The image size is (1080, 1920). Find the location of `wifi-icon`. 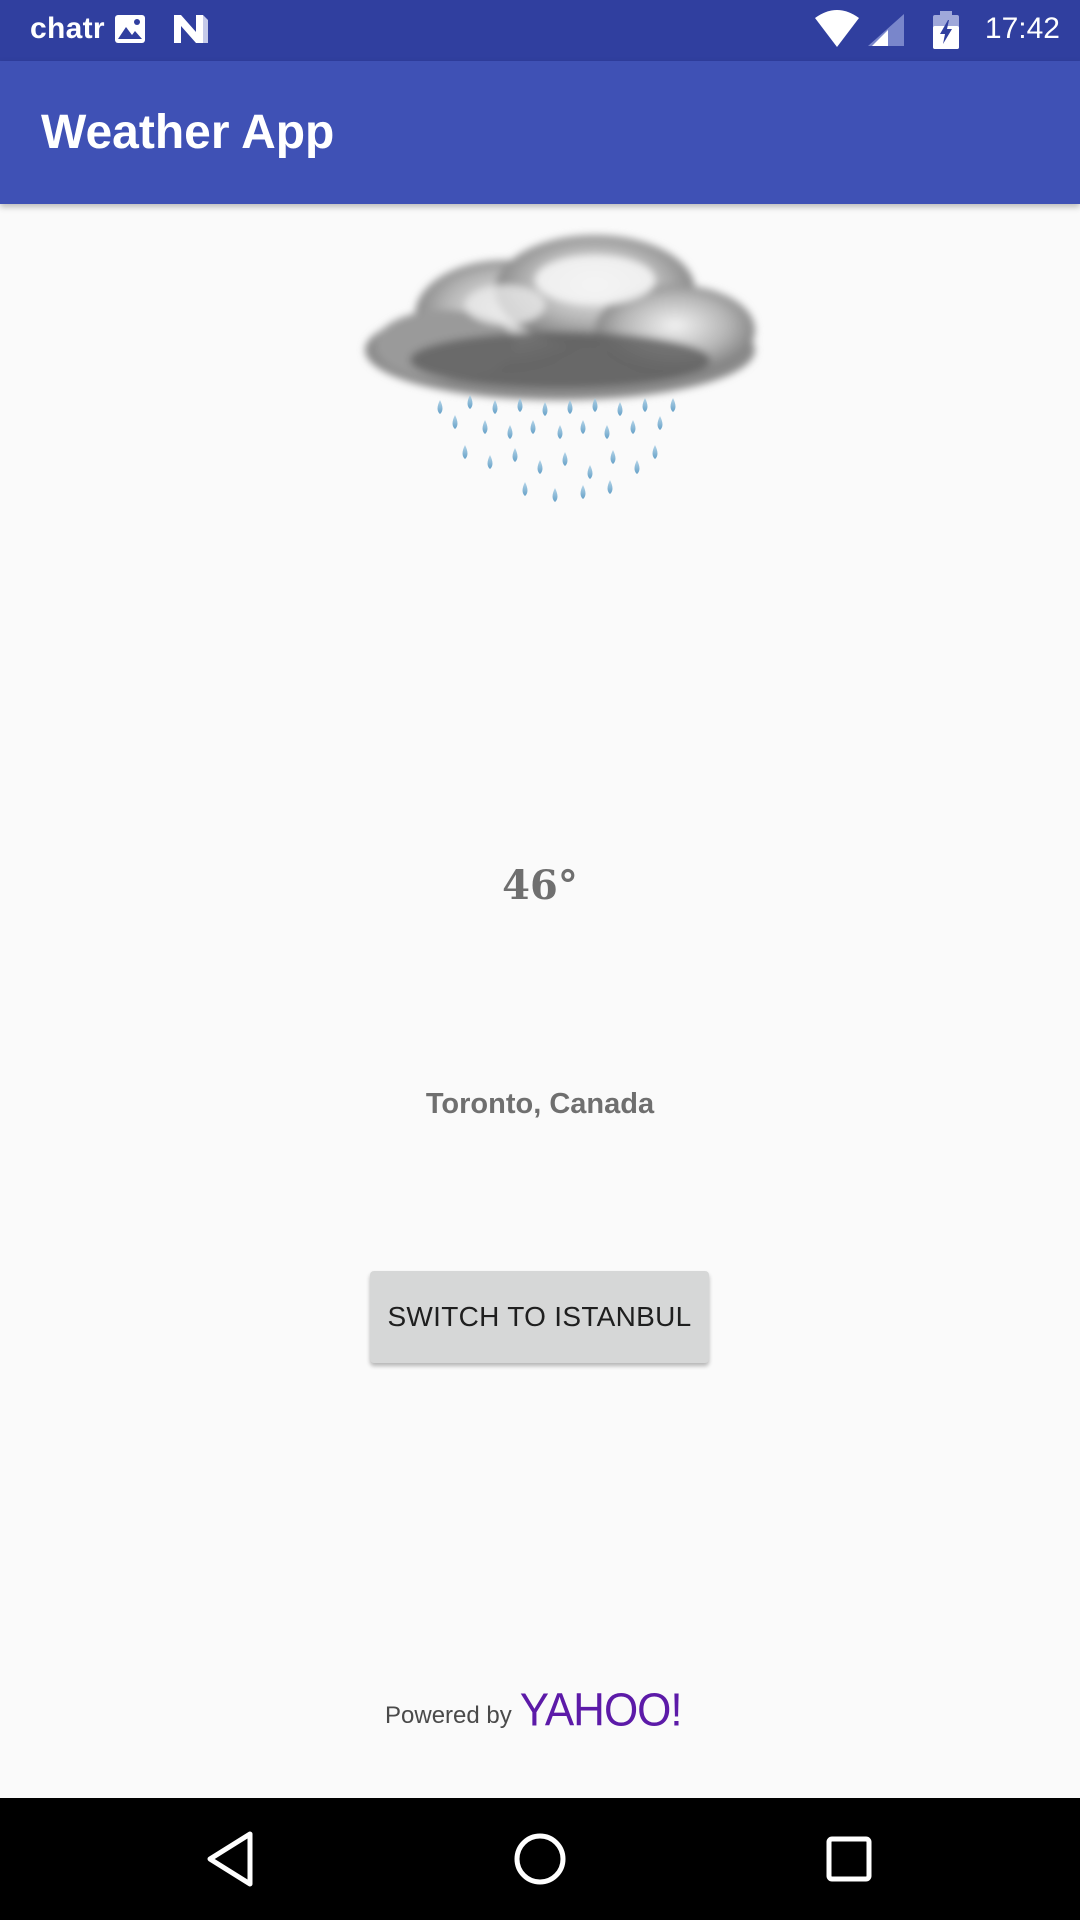

wifi-icon is located at coordinates (837, 31).